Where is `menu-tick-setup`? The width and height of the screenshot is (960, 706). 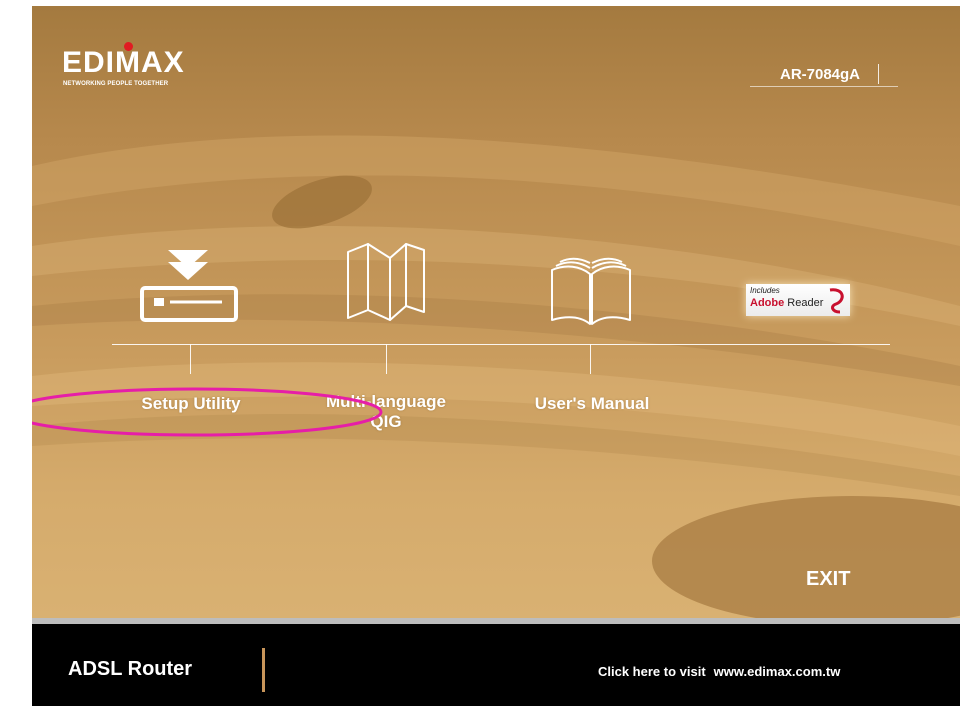
menu-tick-setup is located at coordinates (190, 359).